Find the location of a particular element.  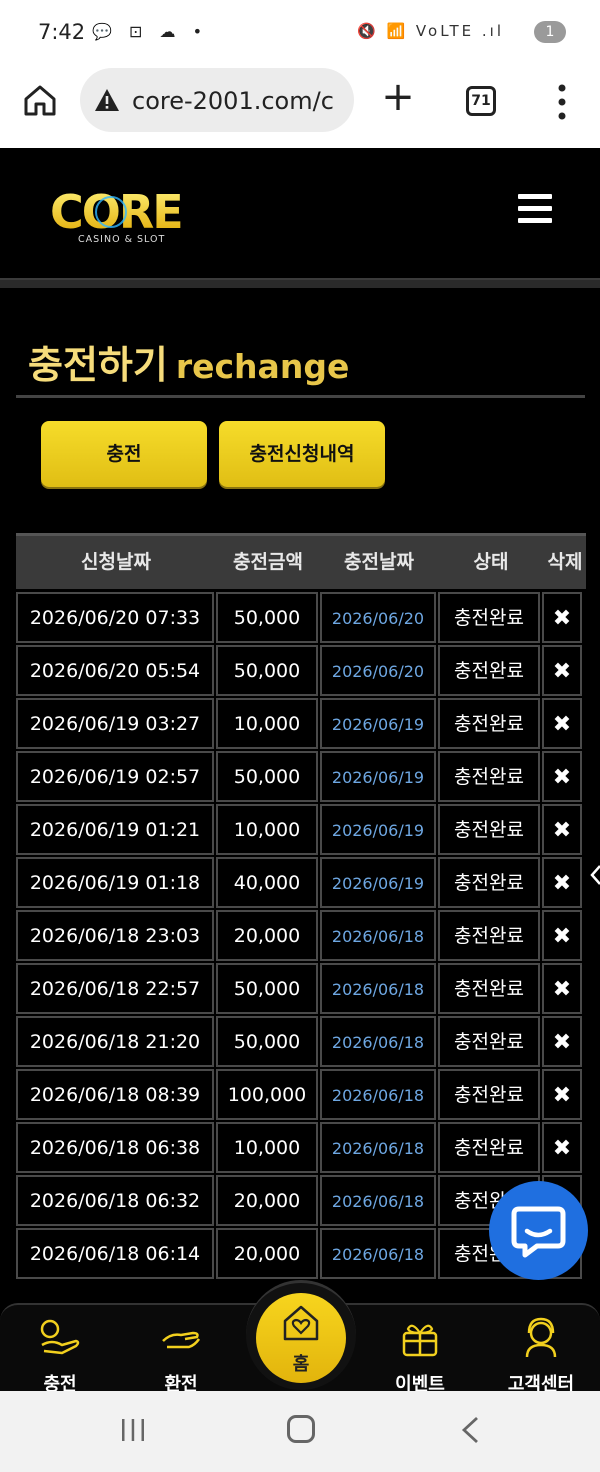

nav-home-label: 홈 is located at coordinates (301, 1364).